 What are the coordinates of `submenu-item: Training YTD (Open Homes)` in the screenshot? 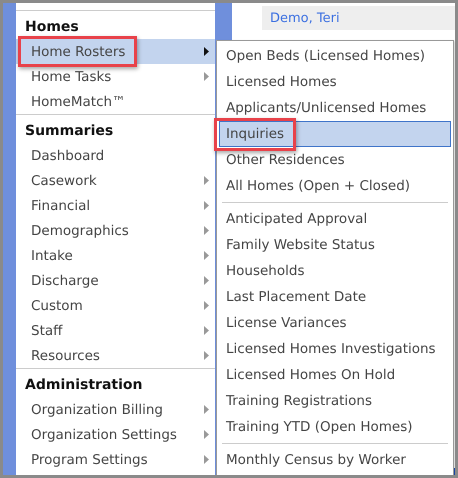 It's located at (335, 427).